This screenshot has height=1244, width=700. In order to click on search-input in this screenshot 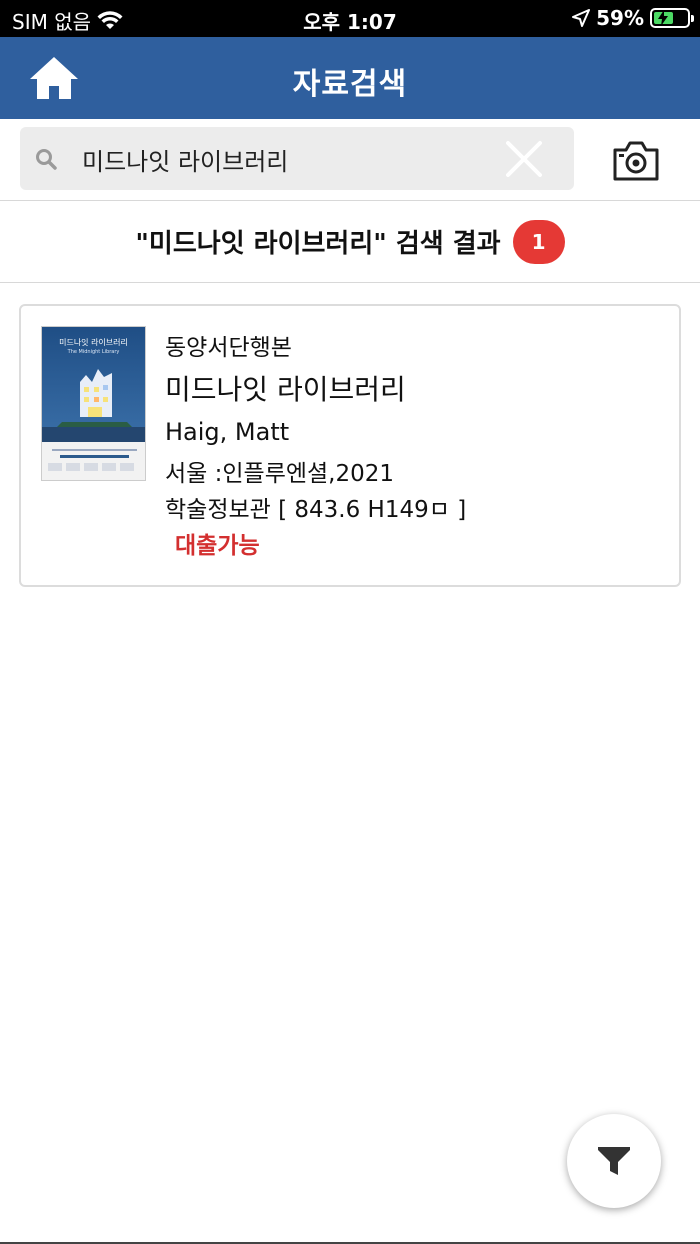, I will do `click(292, 159)`.